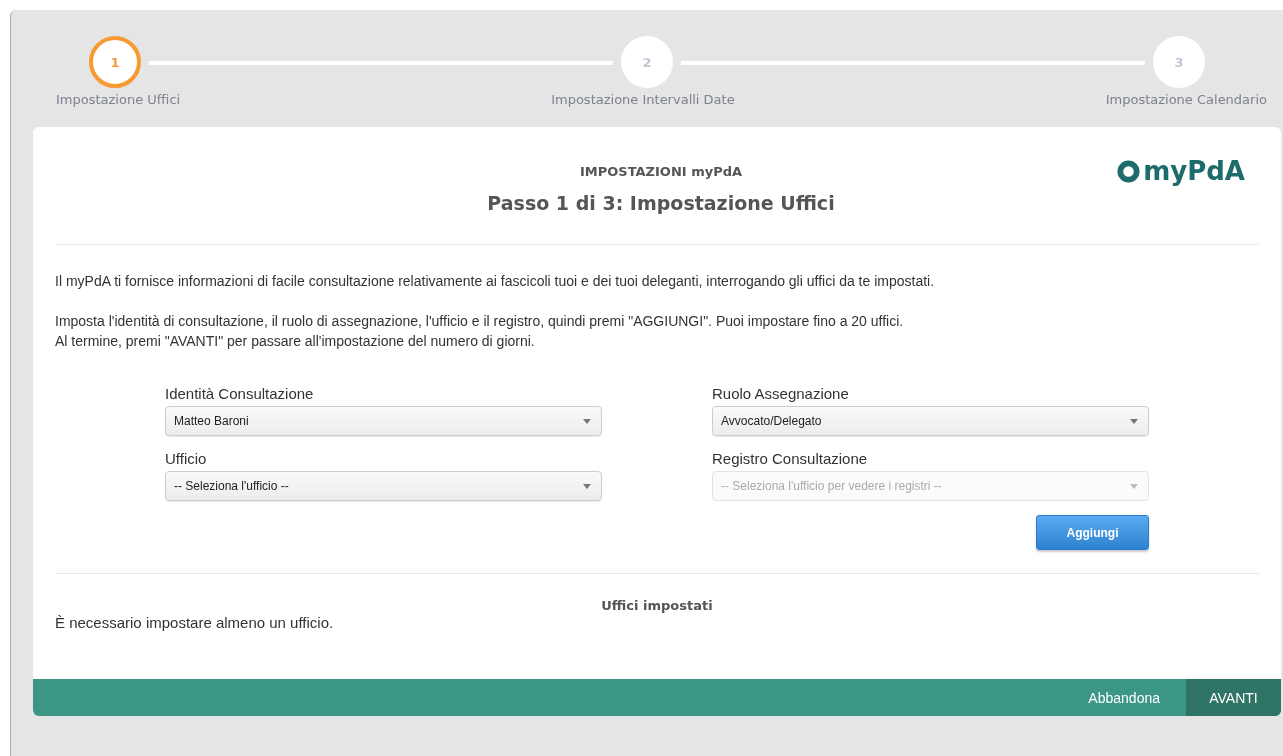 This screenshot has width=1283, height=756. Describe the element at coordinates (480, 321) in the screenshot. I see `intro-paragraph: Imposta l'identità di consultazione, il ruolo di assegnazione, l'ufficio e il registro, quindi premi "AGGIUNGI". Puoi impostare fino a 20 uffici.` at that location.